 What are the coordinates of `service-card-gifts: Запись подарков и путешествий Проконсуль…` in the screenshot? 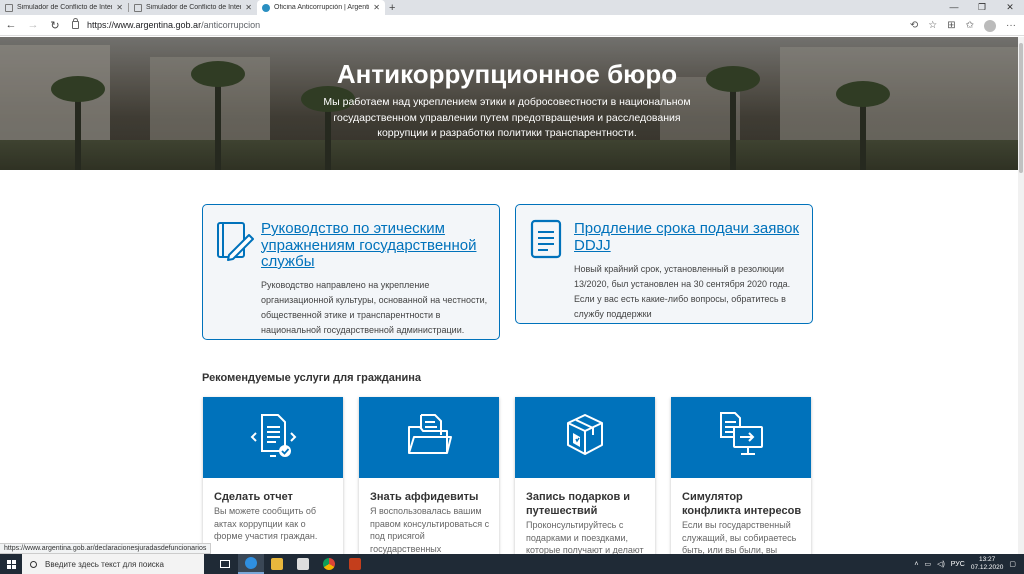 It's located at (585, 477).